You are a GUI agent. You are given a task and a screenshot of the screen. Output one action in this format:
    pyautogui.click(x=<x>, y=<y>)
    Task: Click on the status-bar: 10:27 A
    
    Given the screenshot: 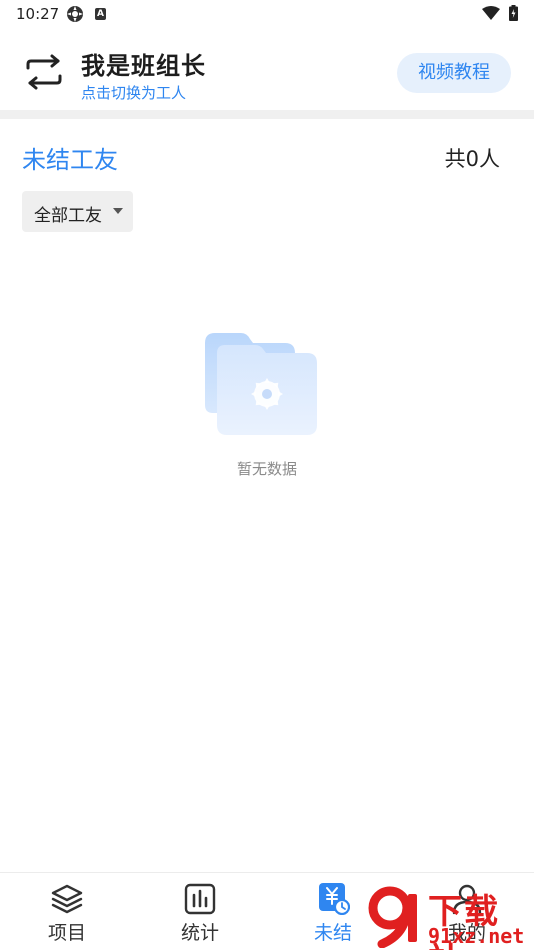 What is the action you would take?
    pyautogui.click(x=267, y=14)
    